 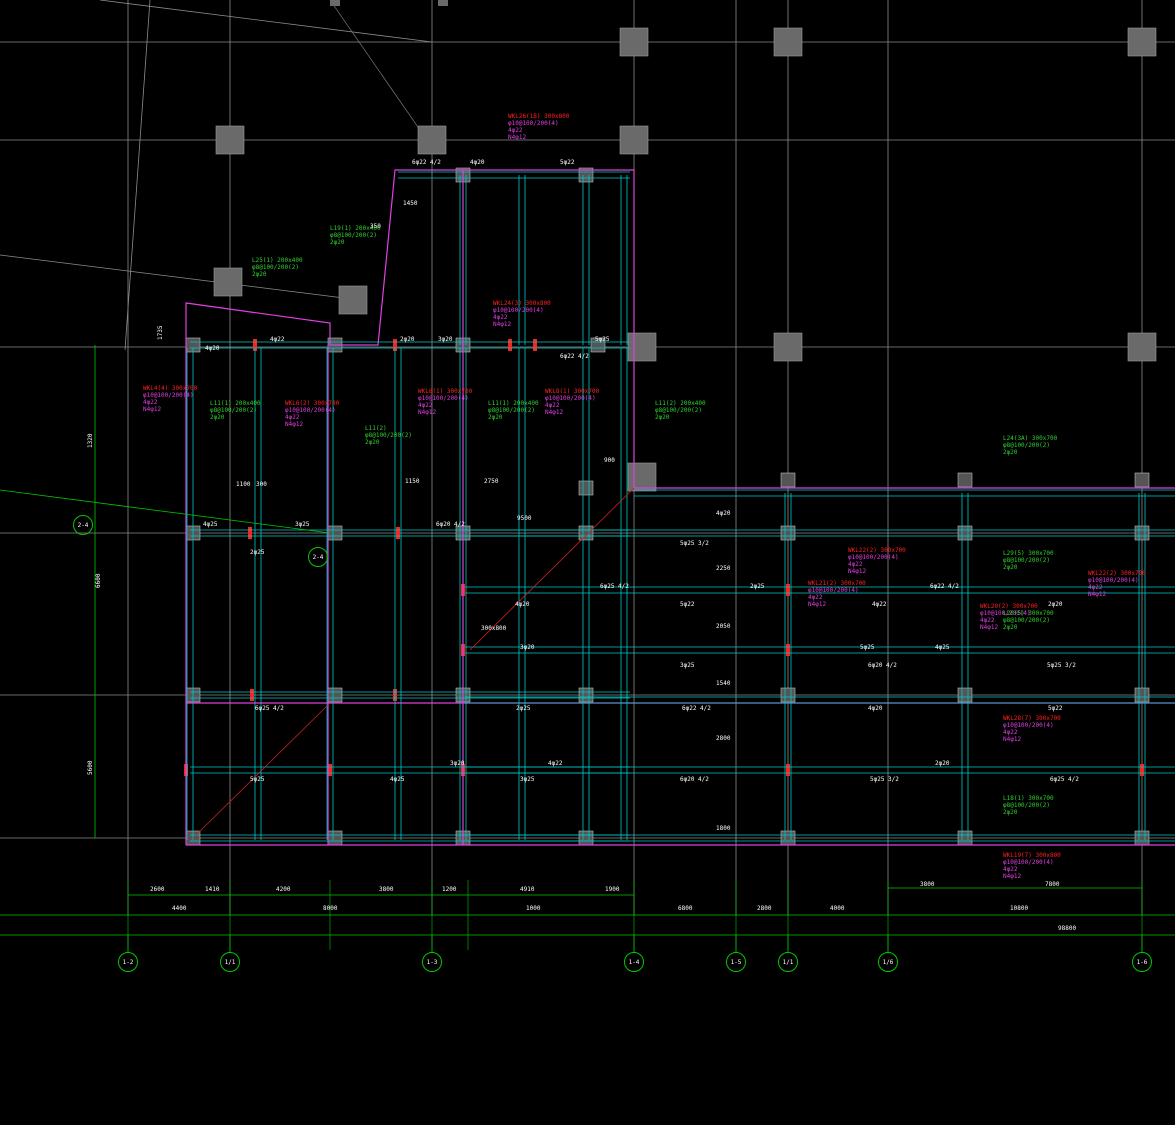 I want to click on axis-label: 1/1, so click(x=788, y=962).